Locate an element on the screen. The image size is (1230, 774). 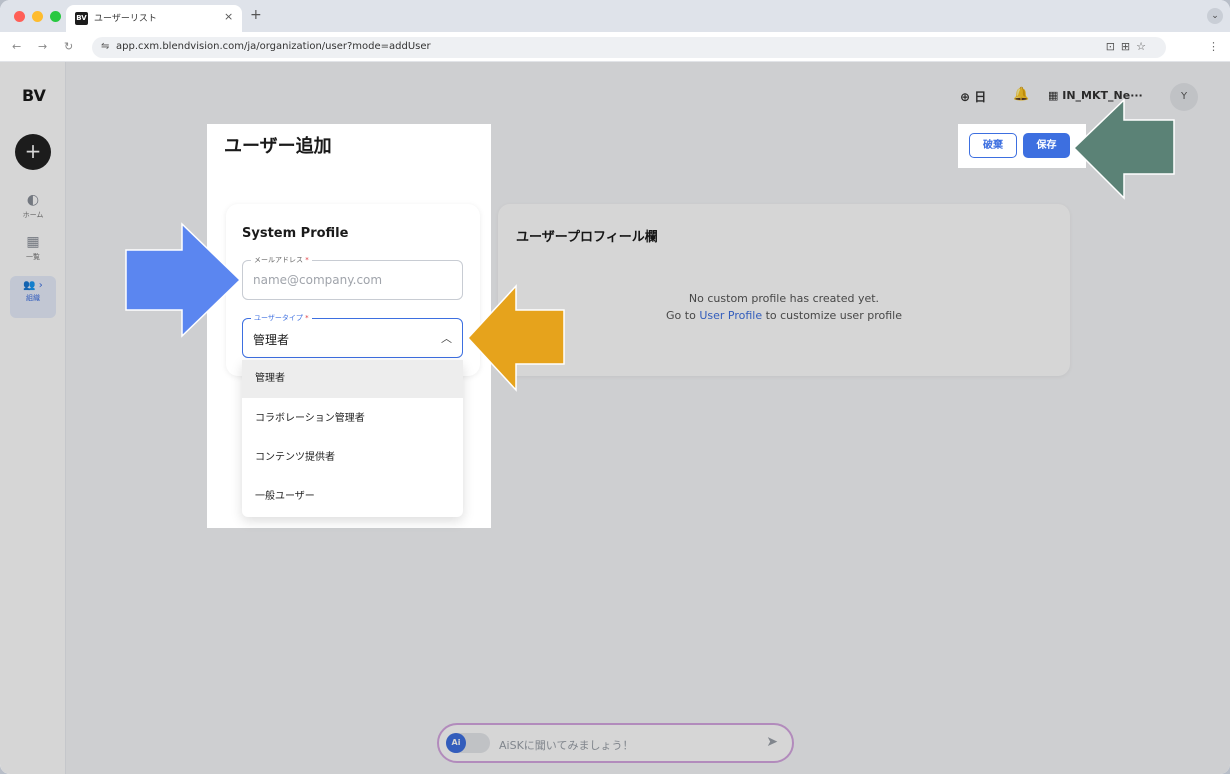
browser-tab: BV ユーザーリスト × is located at coordinates (154, 18).